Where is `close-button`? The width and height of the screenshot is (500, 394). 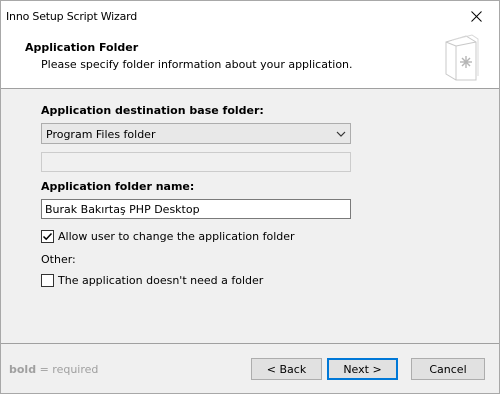 close-button is located at coordinates (476, 16).